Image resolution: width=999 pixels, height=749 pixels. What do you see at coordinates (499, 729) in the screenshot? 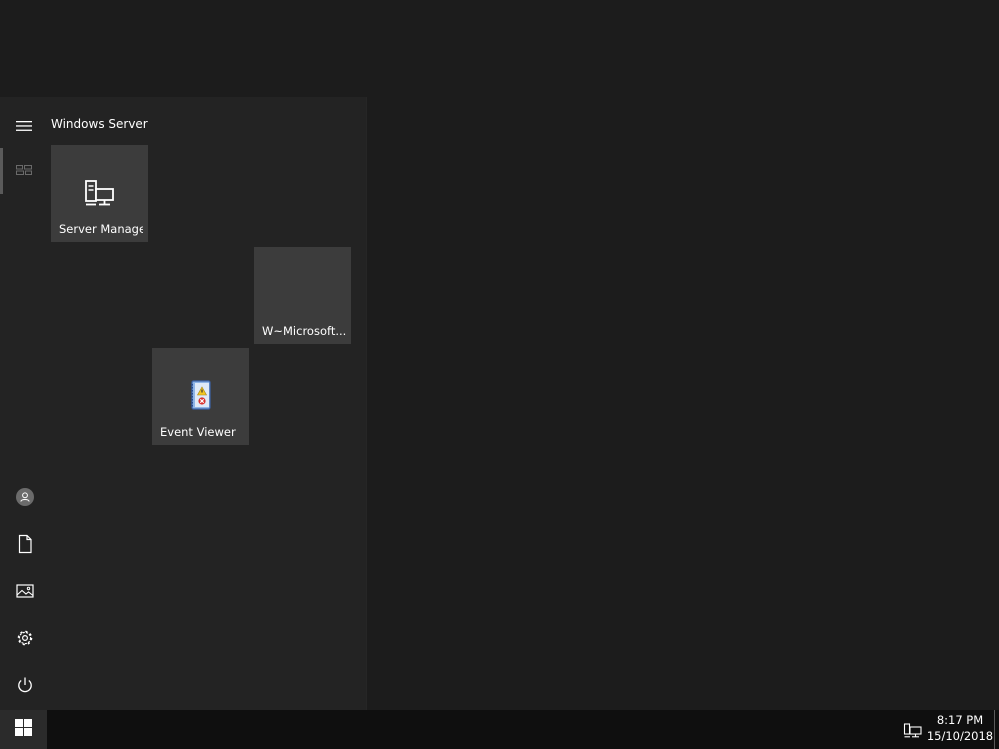
I see `taskbar: 8:17 PM 15/10/2018` at bounding box center [499, 729].